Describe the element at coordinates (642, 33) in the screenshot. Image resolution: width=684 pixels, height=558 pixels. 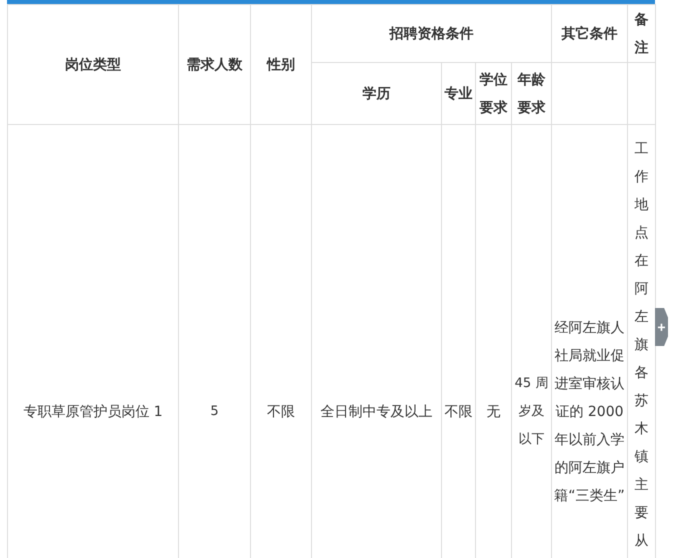
I see `column-header: 备注` at that location.